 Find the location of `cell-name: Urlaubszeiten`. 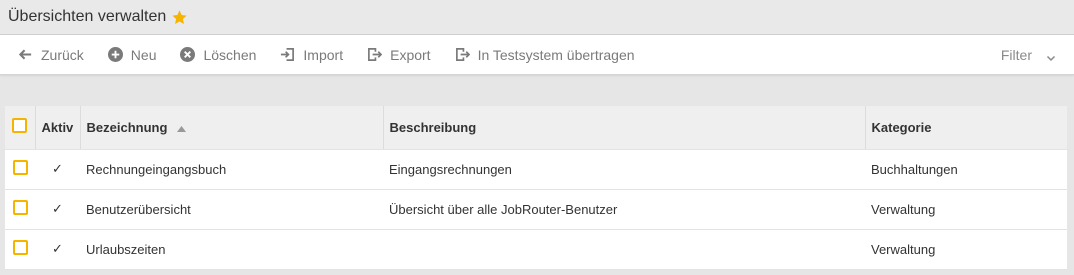

cell-name: Urlaubszeiten is located at coordinates (231, 249).